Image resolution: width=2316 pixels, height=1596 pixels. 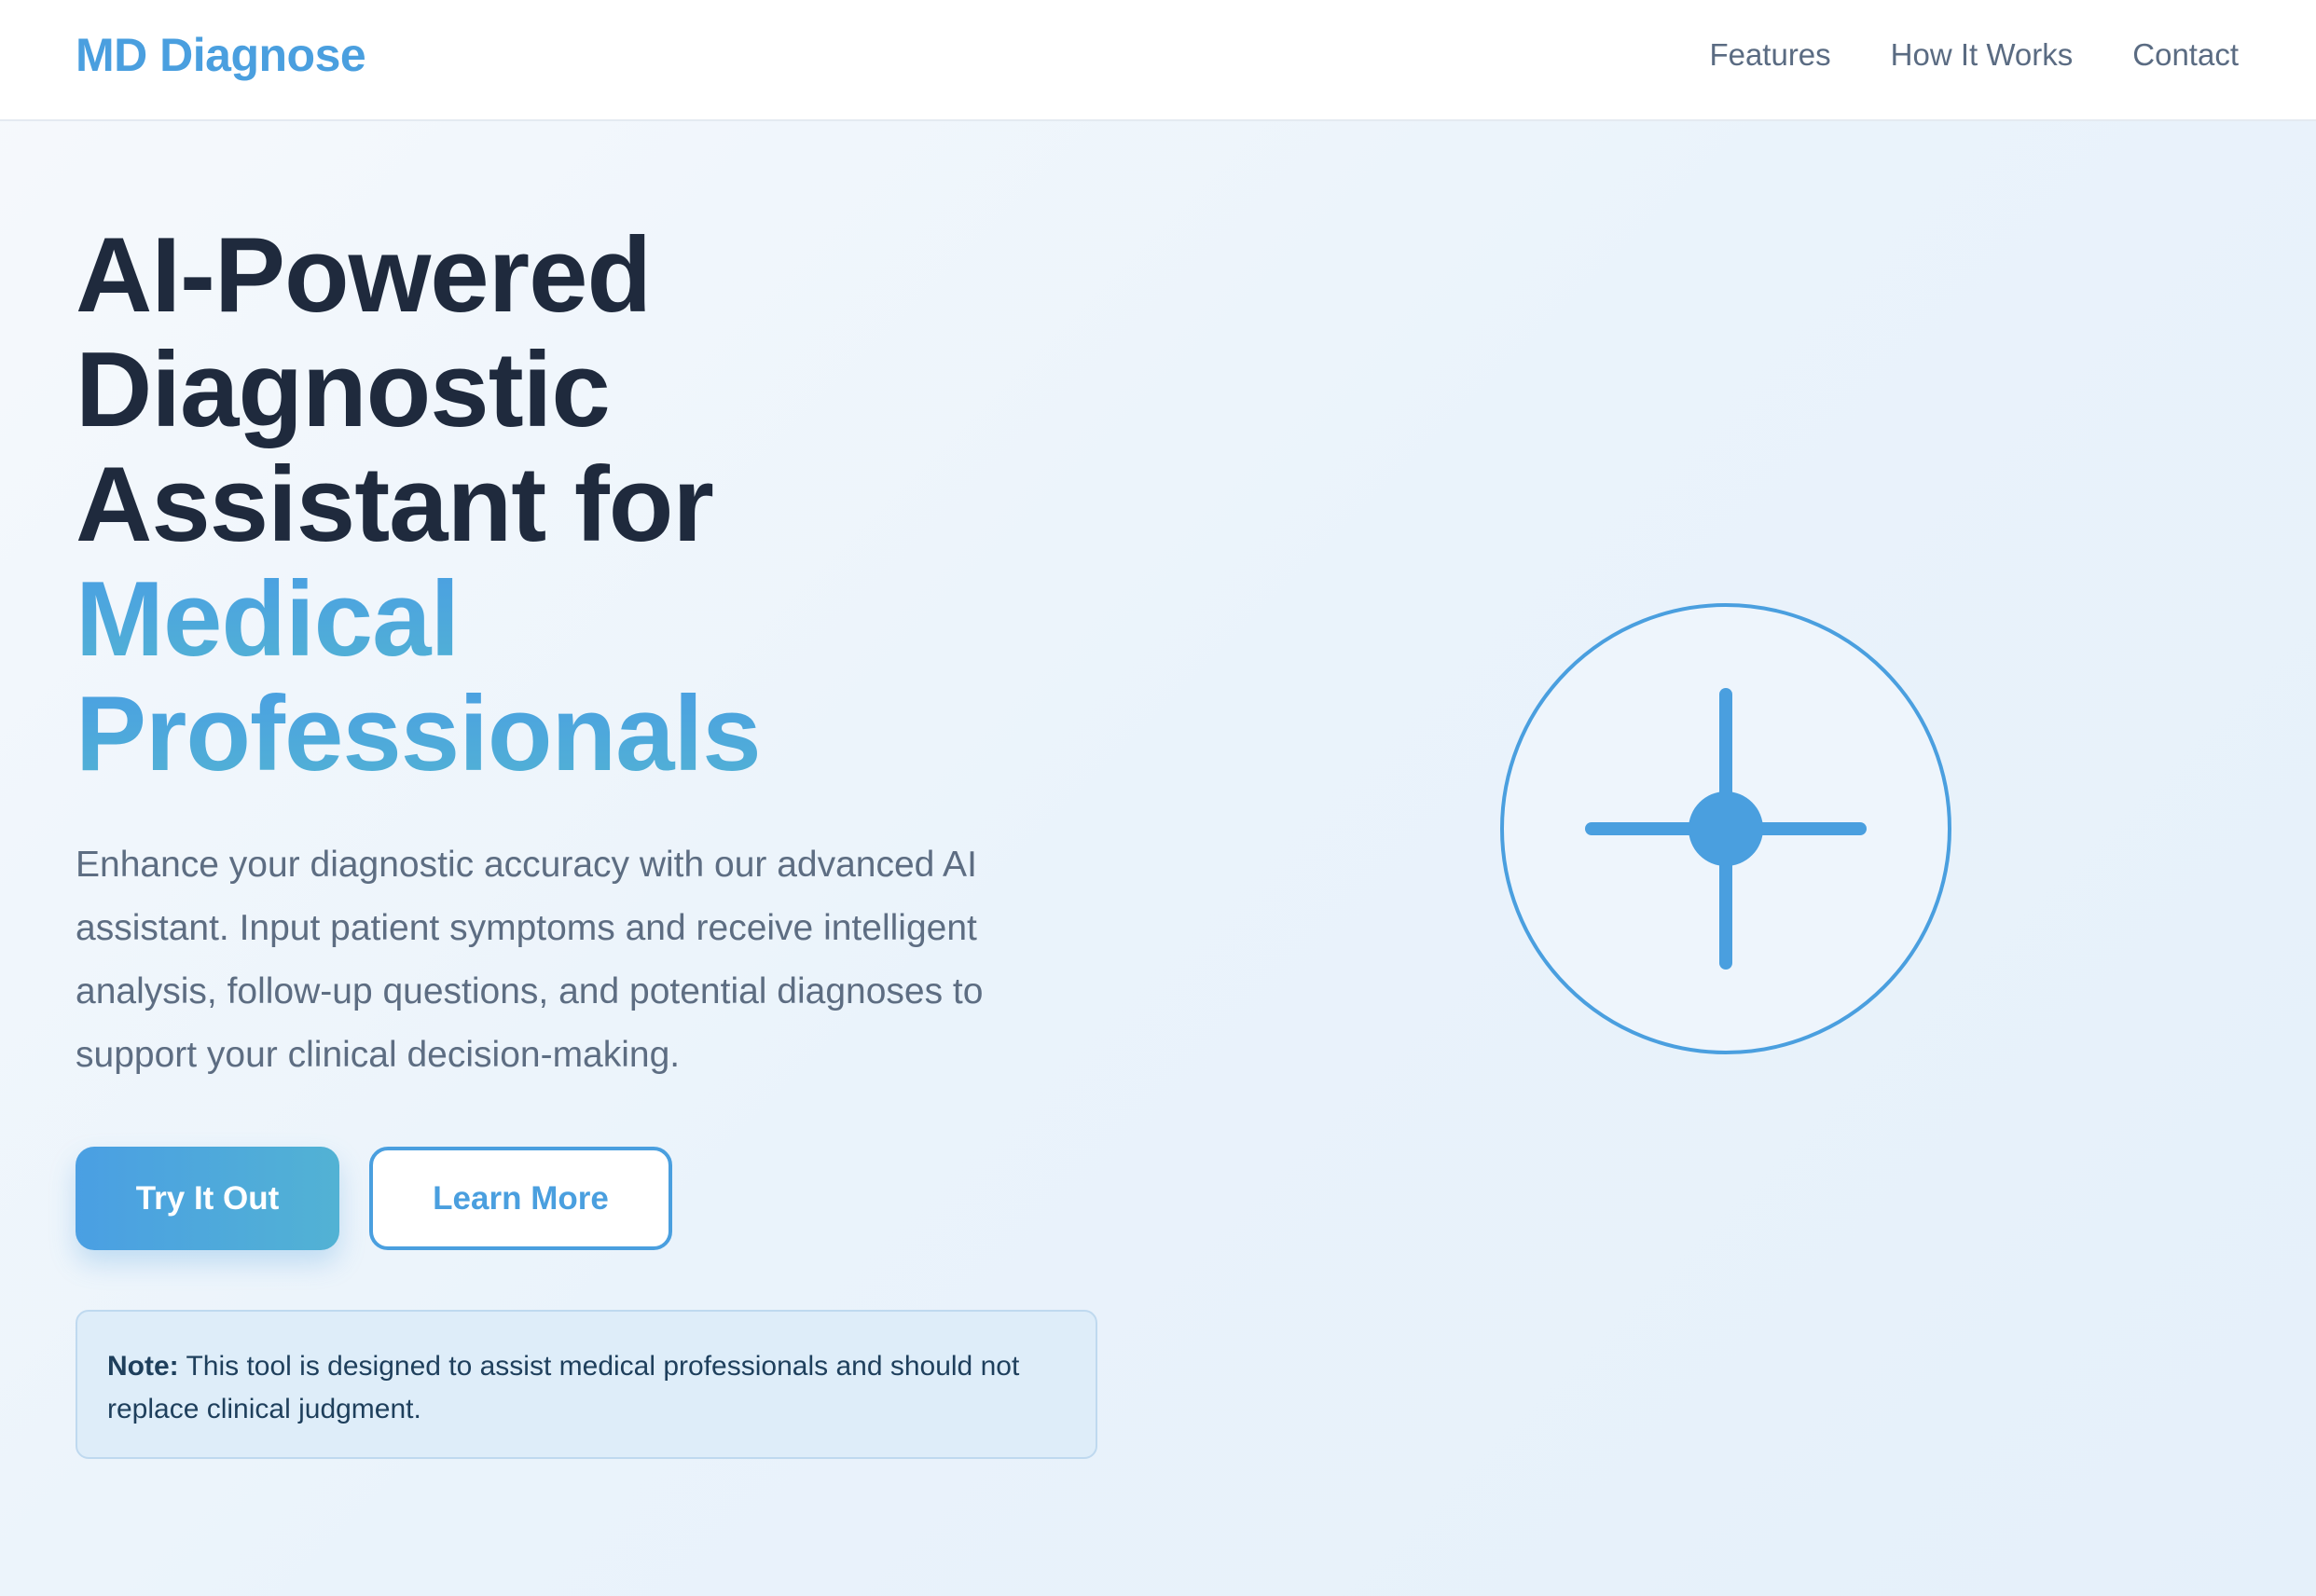 What do you see at coordinates (343, 390) in the screenshot?
I see `hero-title-line: Diagnostic` at bounding box center [343, 390].